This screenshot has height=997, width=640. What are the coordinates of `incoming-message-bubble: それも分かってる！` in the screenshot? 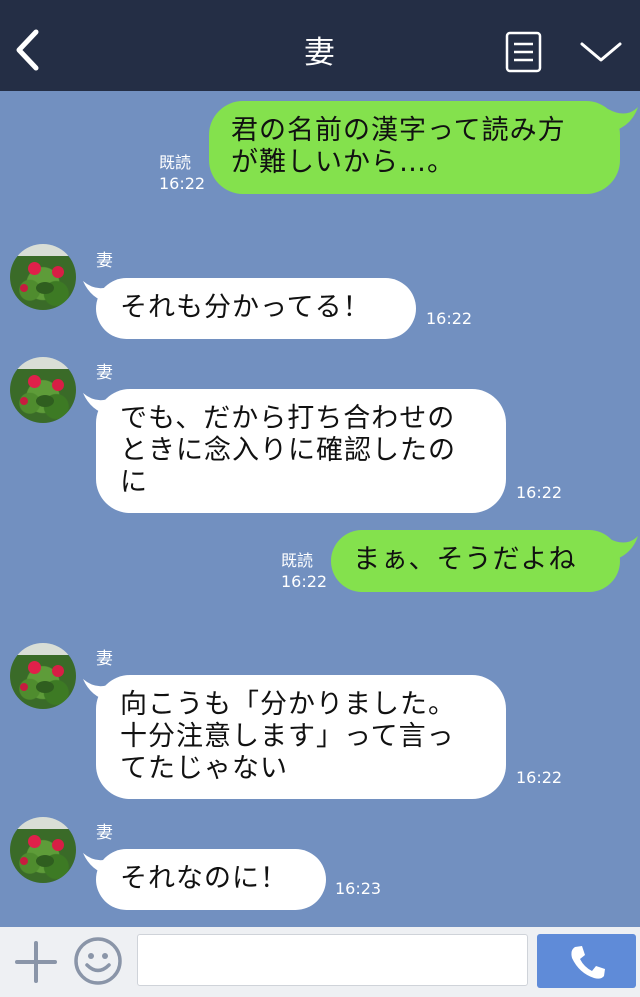 It's located at (256, 308).